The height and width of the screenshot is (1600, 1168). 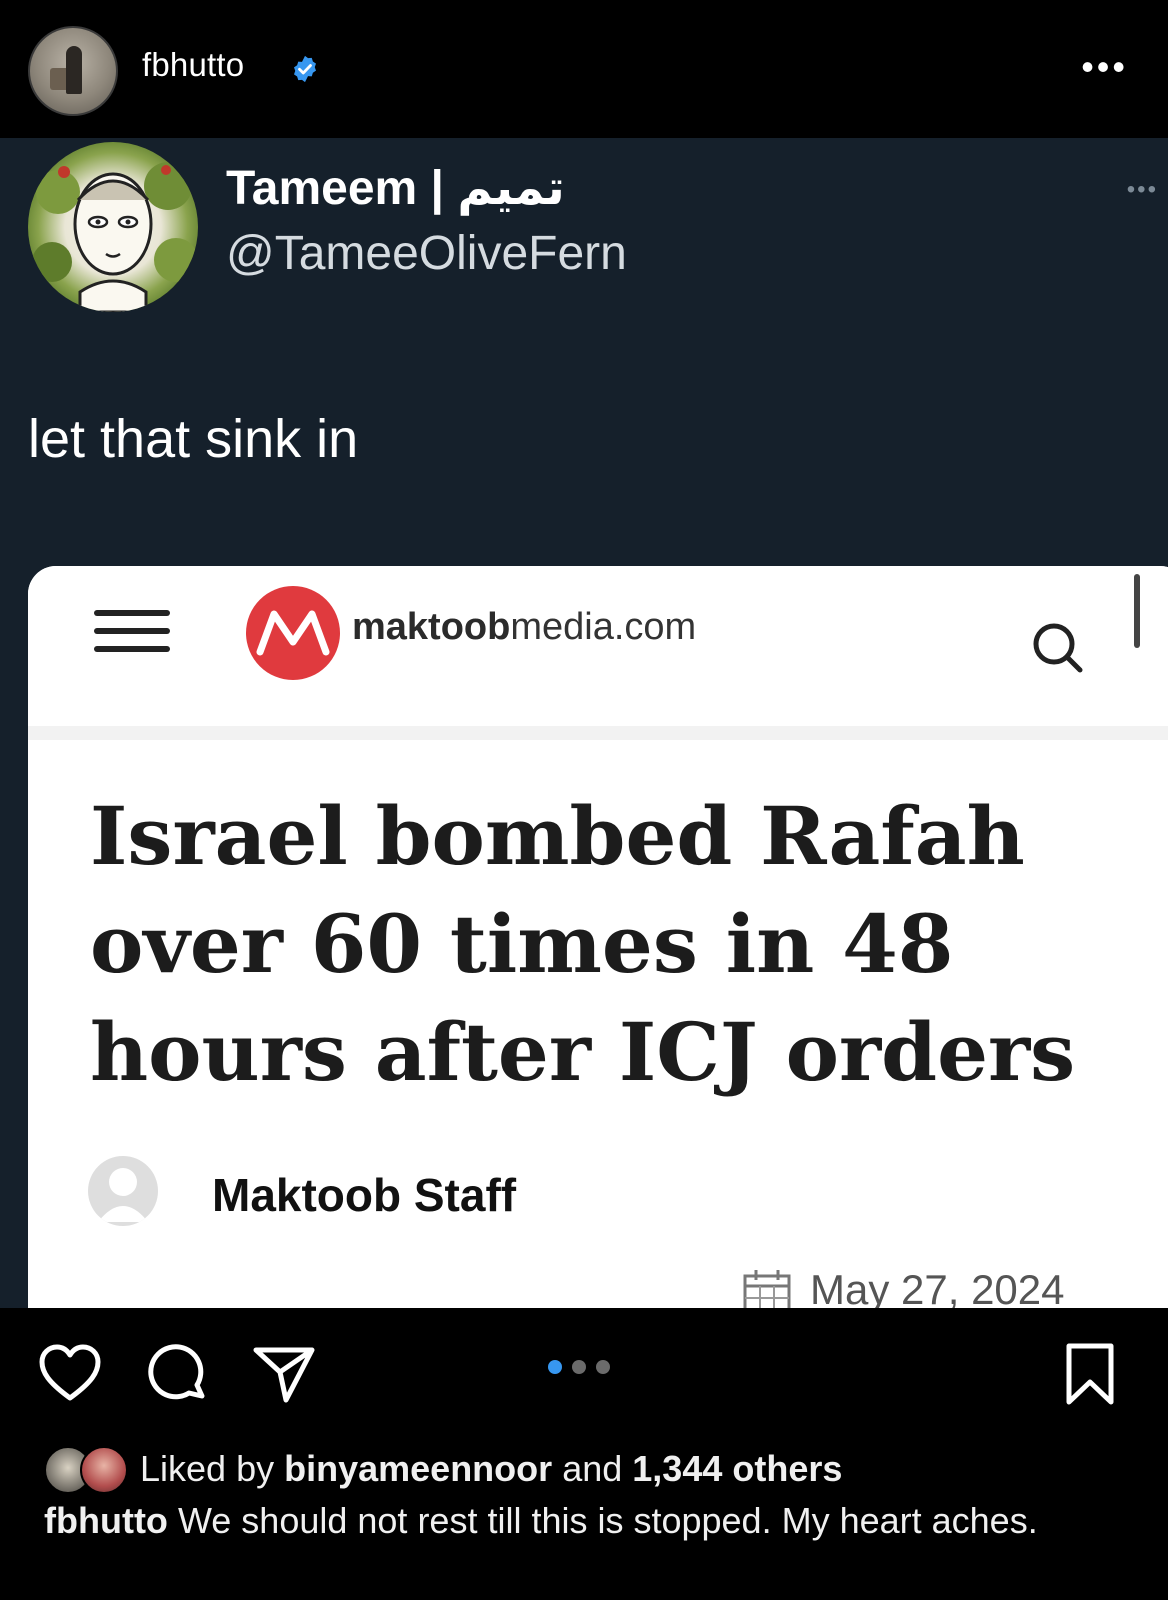 I want to click on site-name: maktoobmedia.com, so click(x=524, y=627).